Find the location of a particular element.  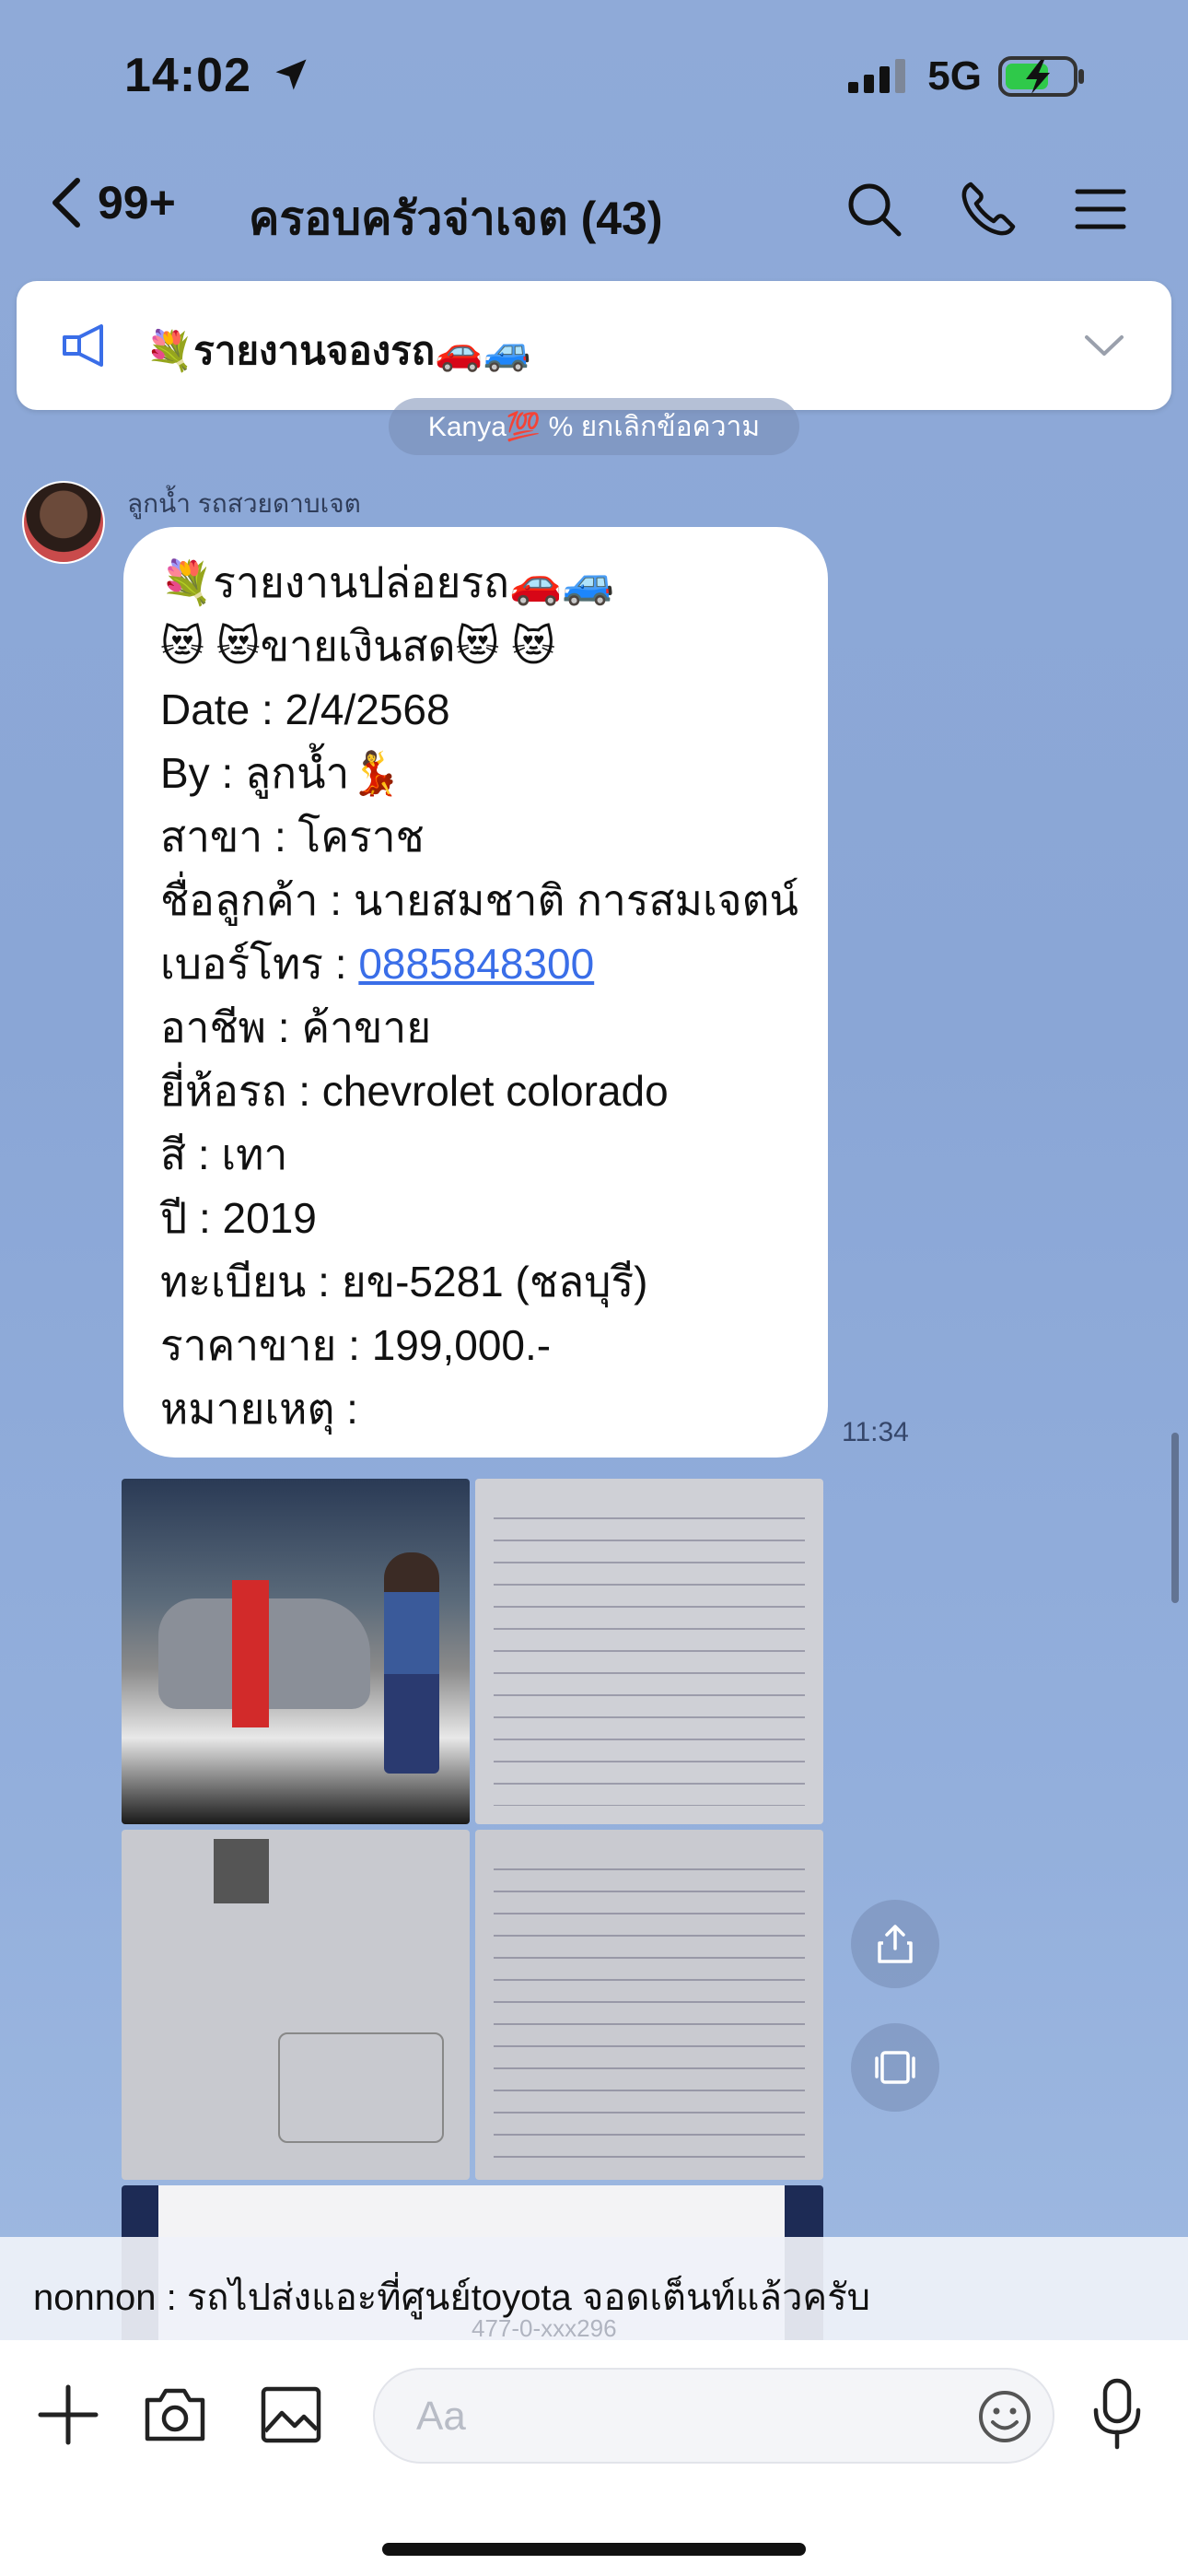

photo-car-delivery is located at coordinates (296, 1651).